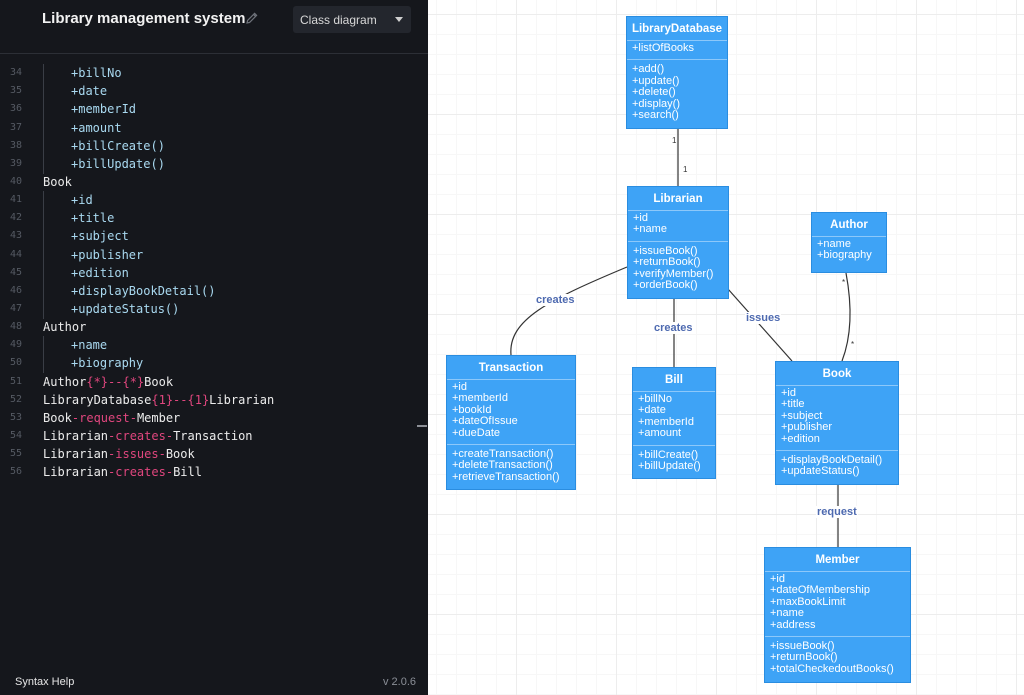 The width and height of the screenshot is (1024, 695). What do you see at coordinates (15, 236) in the screenshot?
I see `line-number: 43` at bounding box center [15, 236].